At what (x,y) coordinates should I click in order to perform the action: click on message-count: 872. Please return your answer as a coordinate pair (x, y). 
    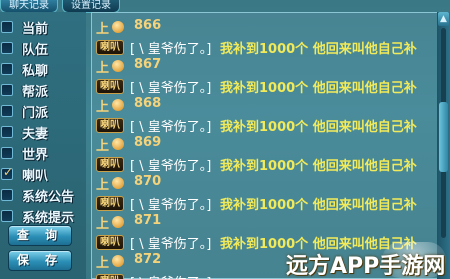
    Looking at the image, I should click on (148, 259).